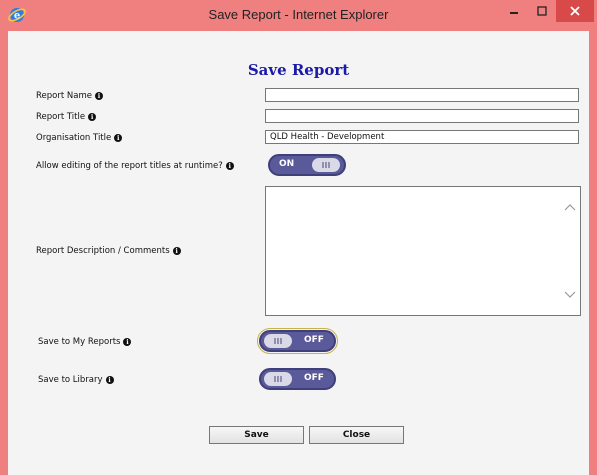 The width and height of the screenshot is (597, 475). What do you see at coordinates (570, 295) in the screenshot?
I see `scroll-down-icon` at bounding box center [570, 295].